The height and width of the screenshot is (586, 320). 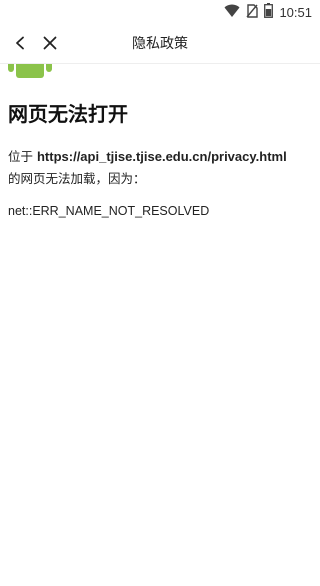 I want to click on battery-icon, so click(x=269, y=12).